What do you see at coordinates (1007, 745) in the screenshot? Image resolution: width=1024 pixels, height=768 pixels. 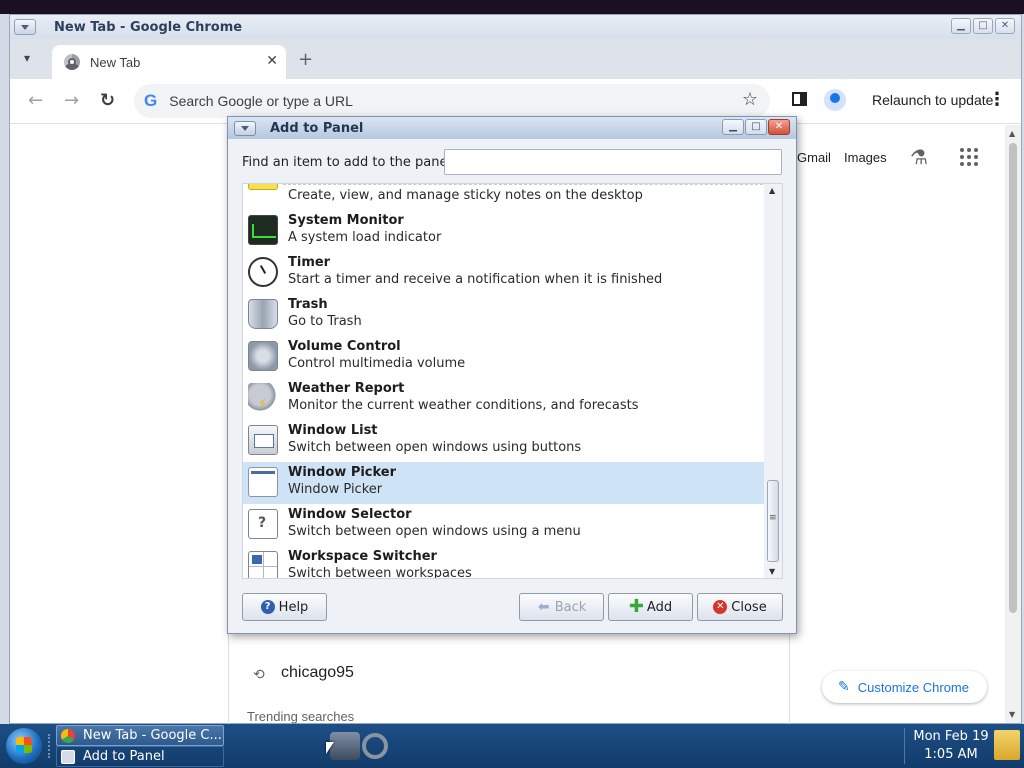 I see `folder-icon` at bounding box center [1007, 745].